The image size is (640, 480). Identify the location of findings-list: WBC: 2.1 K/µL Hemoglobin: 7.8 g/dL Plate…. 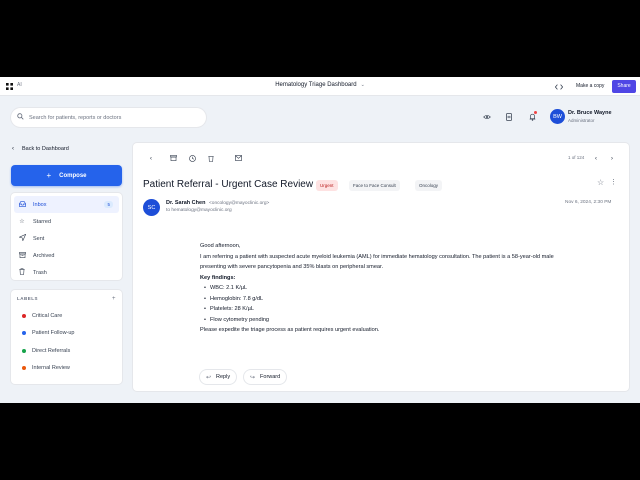
(390, 304).